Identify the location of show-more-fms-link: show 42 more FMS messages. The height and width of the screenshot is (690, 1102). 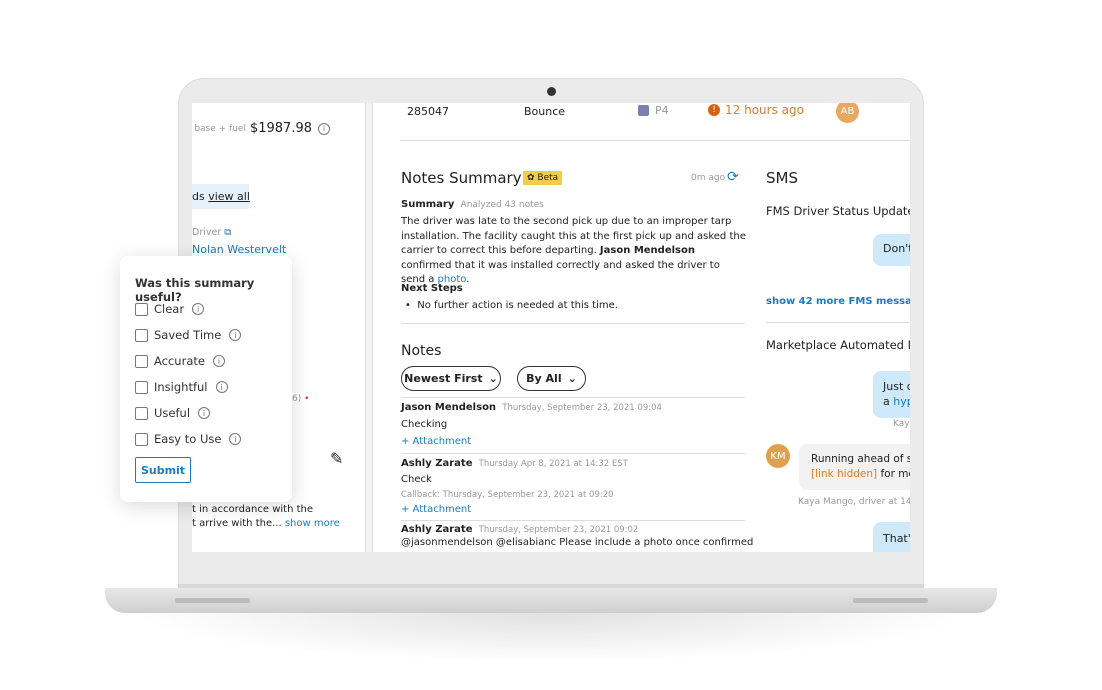
(838, 301).